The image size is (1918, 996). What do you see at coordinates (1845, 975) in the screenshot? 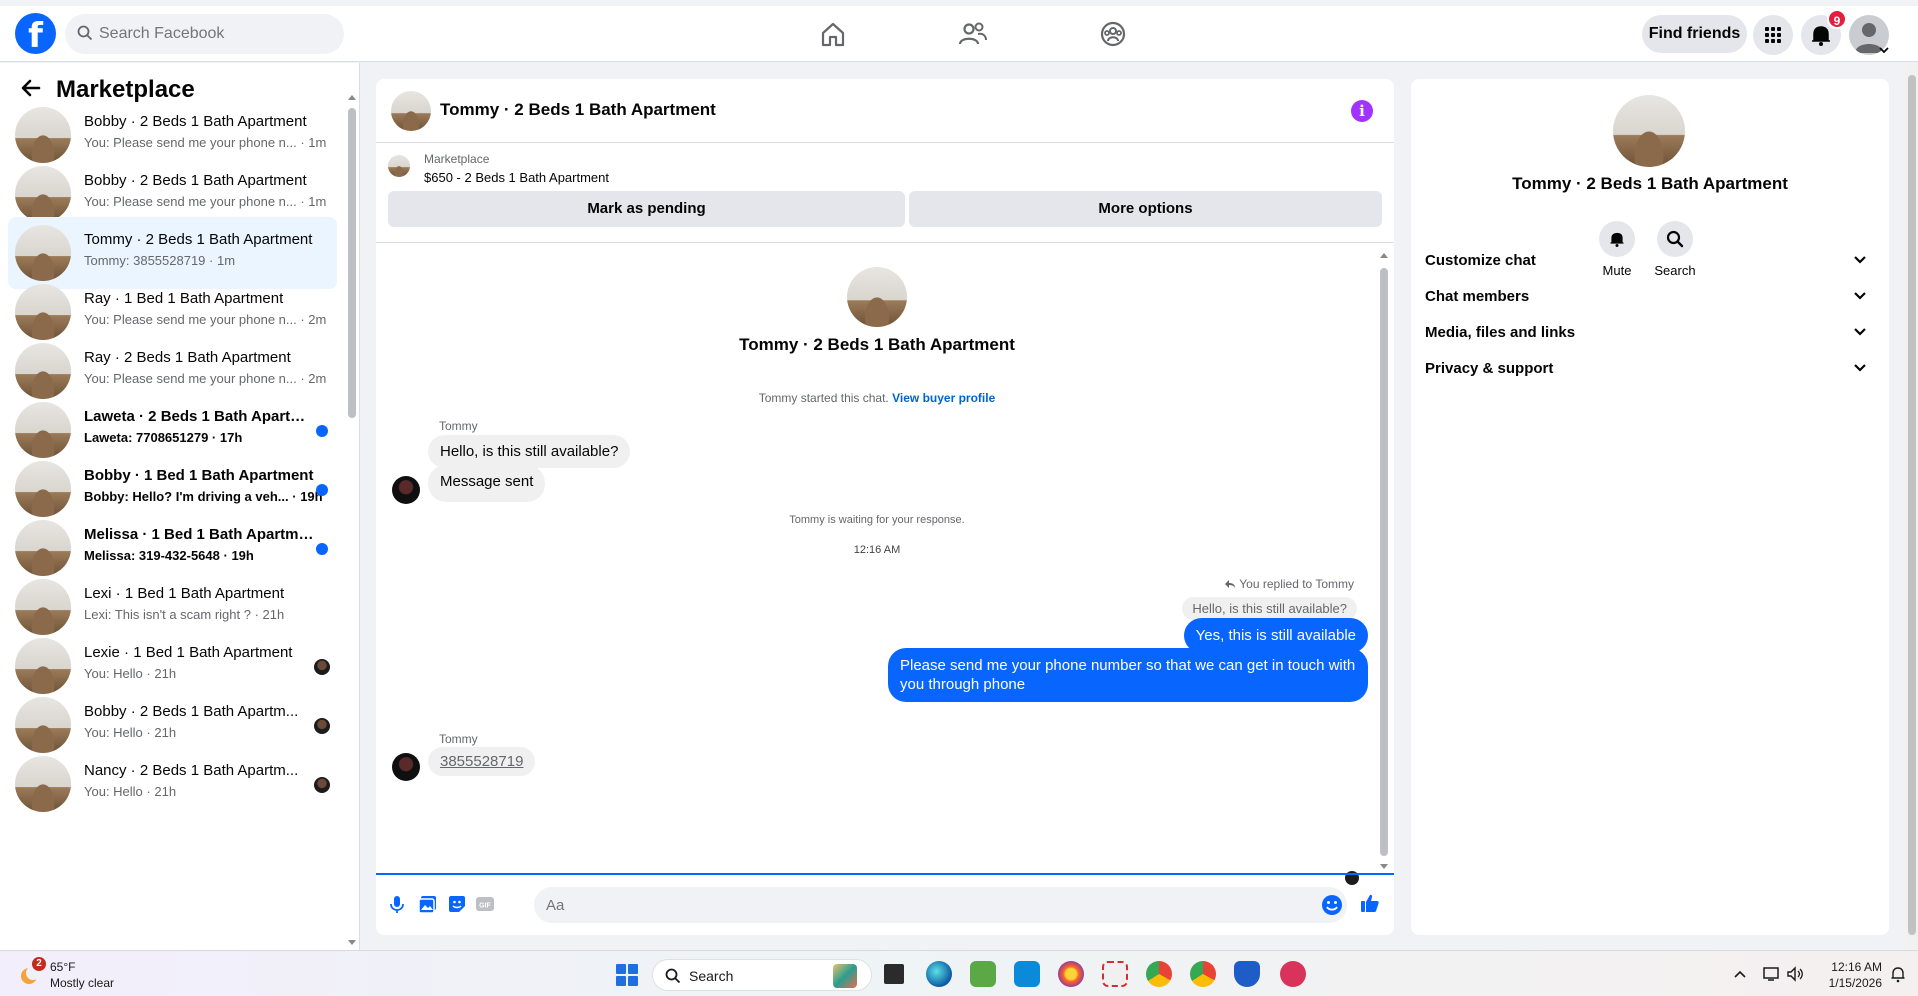
I see `system-clock: 12:16 AM 1/15/2026` at bounding box center [1845, 975].